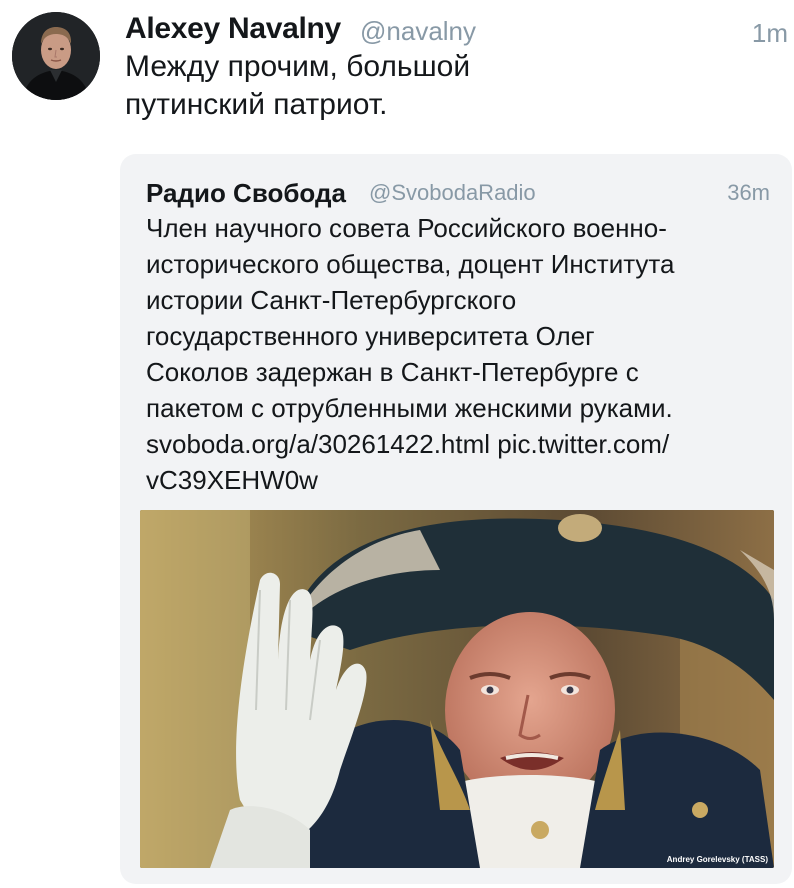 This screenshot has height=888, width=794. What do you see at coordinates (331, 300) in the screenshot?
I see `quoted-text-line: истории Санкт-Петербургского` at bounding box center [331, 300].